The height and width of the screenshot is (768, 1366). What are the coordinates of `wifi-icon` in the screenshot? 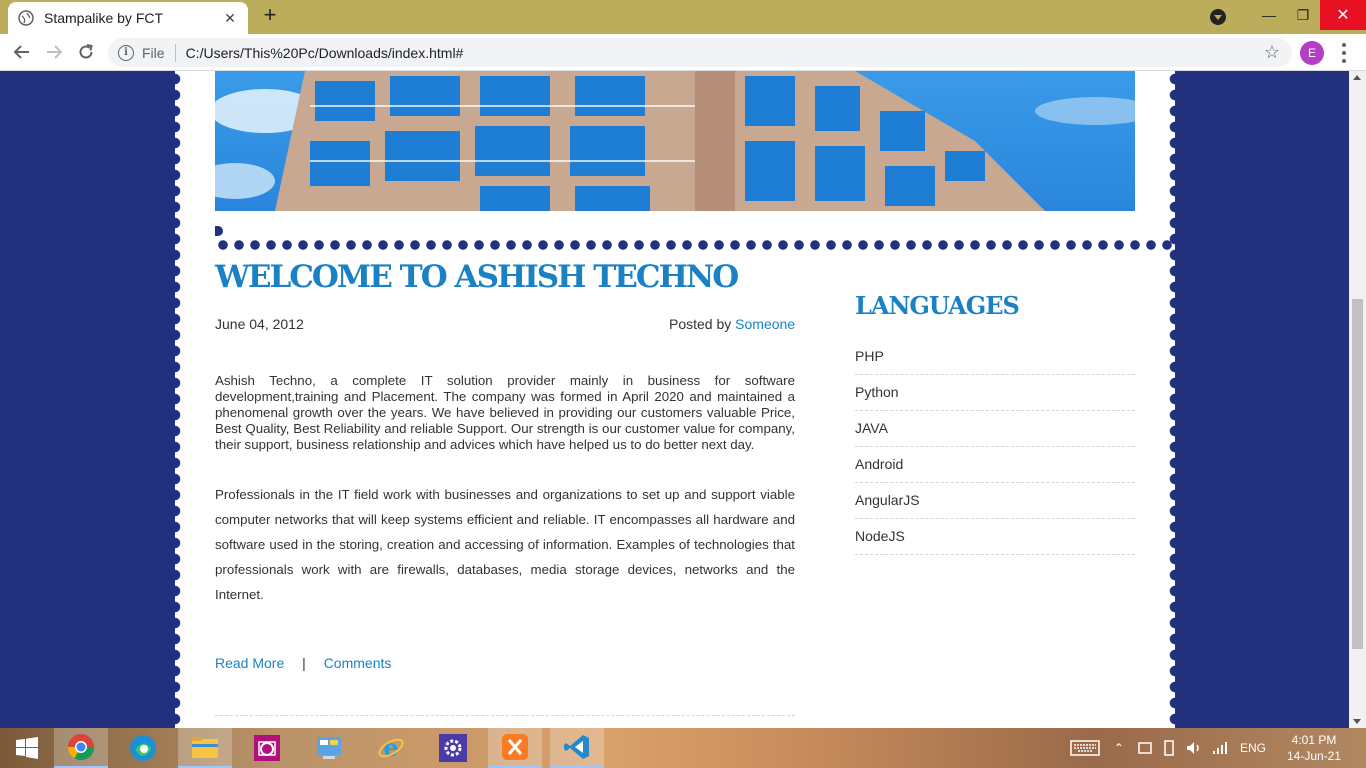 It's located at (1220, 748).